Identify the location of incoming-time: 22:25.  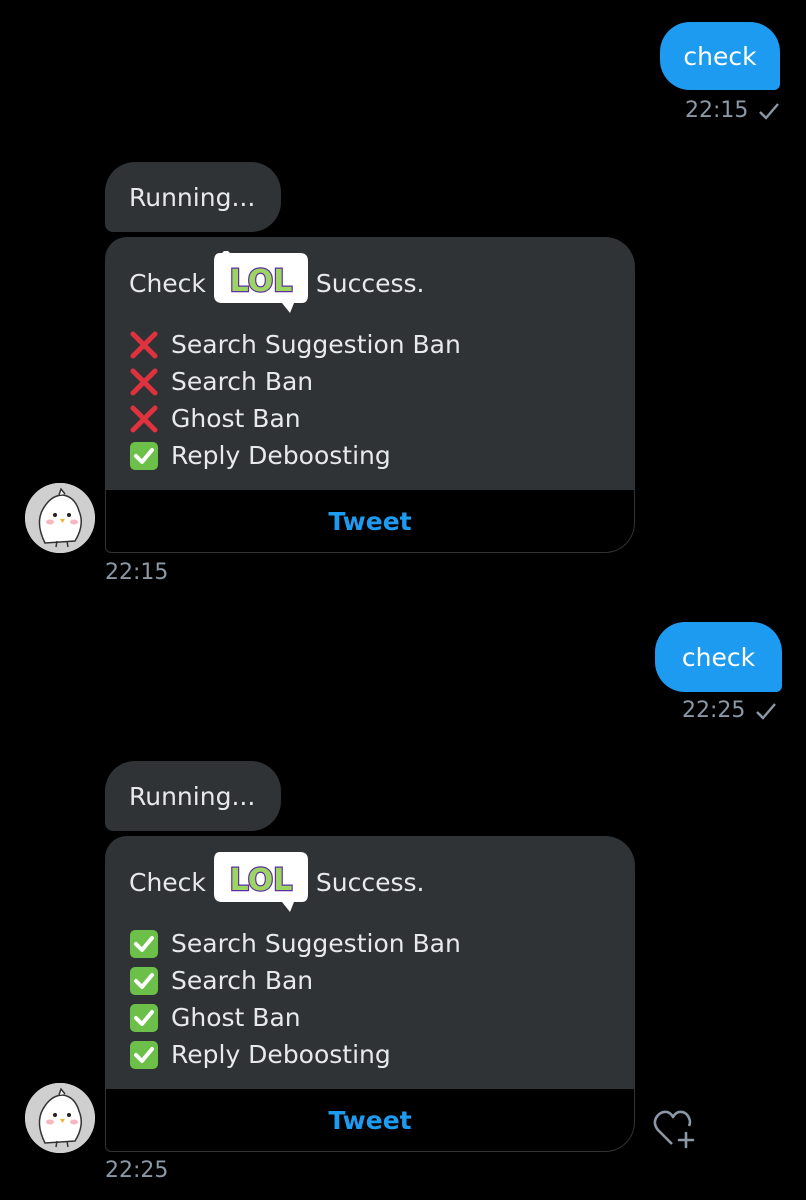
(137, 1170).